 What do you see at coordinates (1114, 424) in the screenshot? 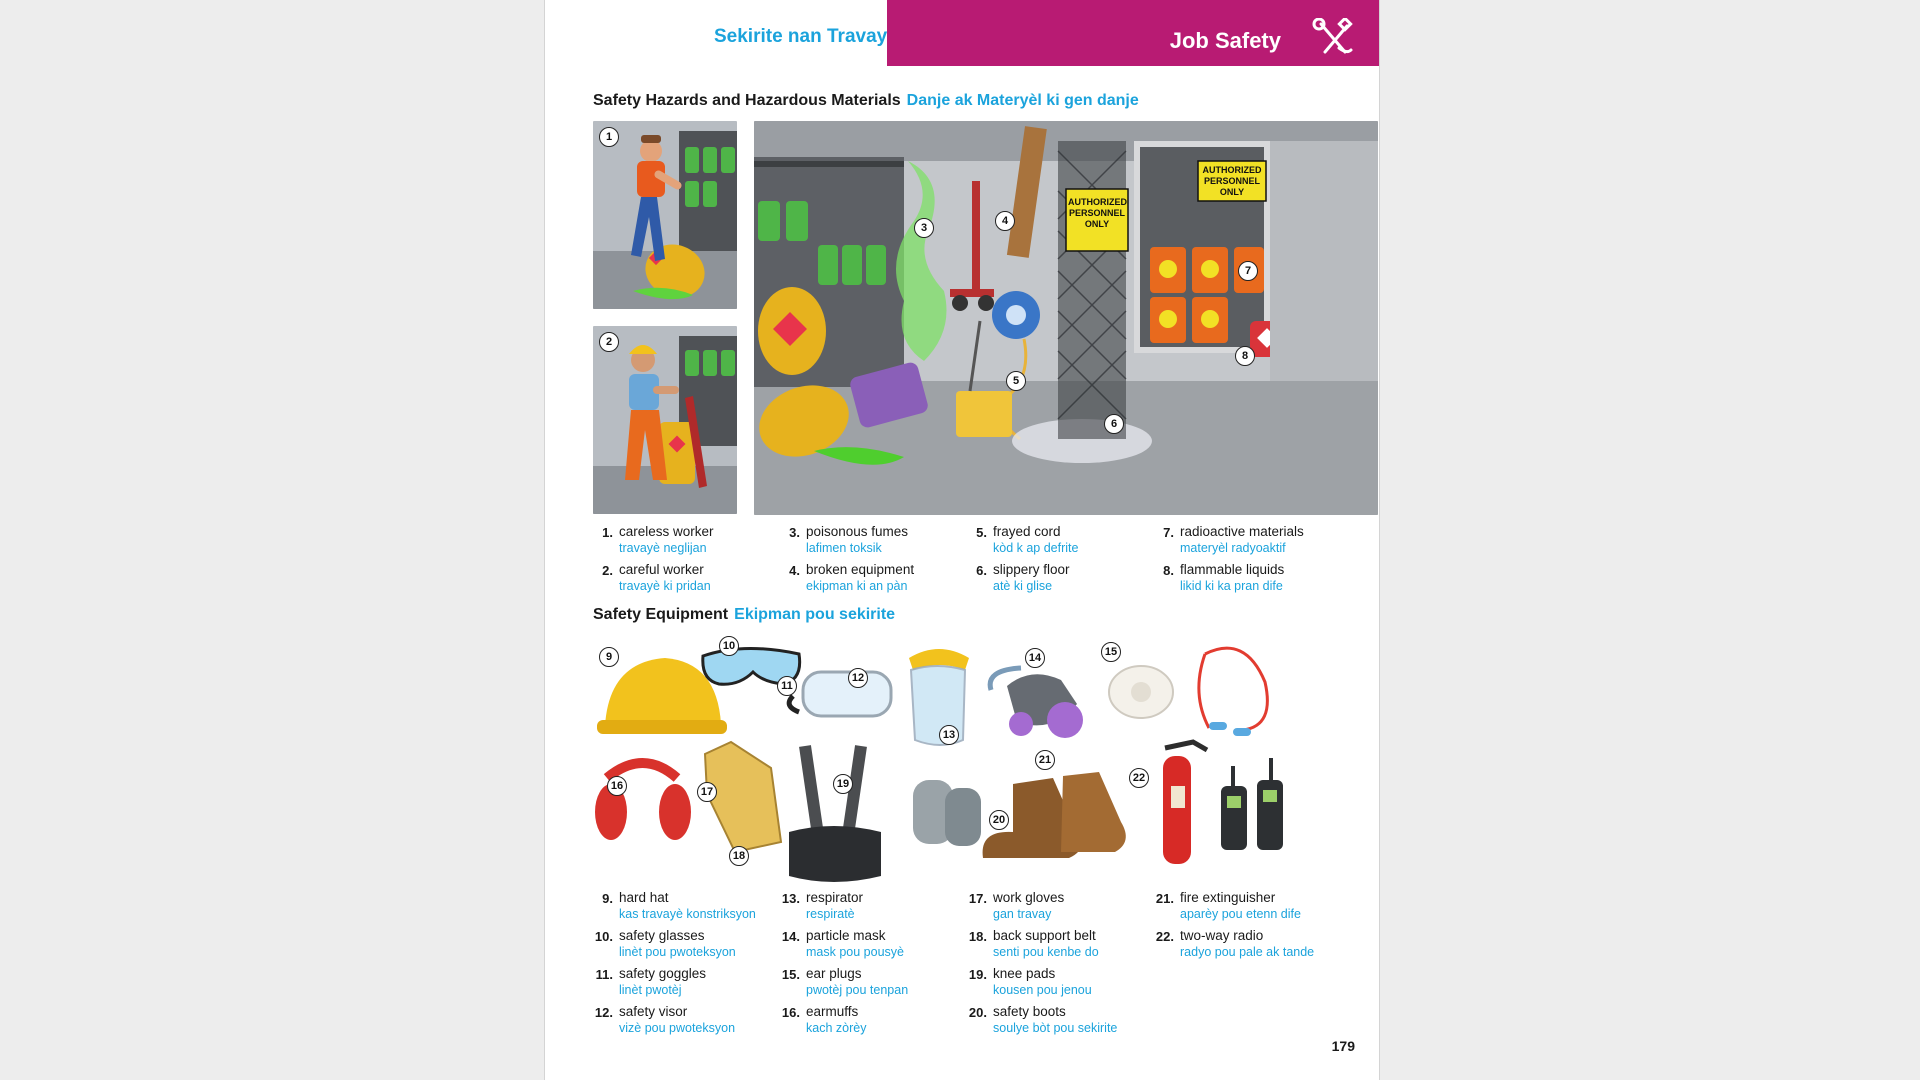
I see `callout-6: 6` at bounding box center [1114, 424].